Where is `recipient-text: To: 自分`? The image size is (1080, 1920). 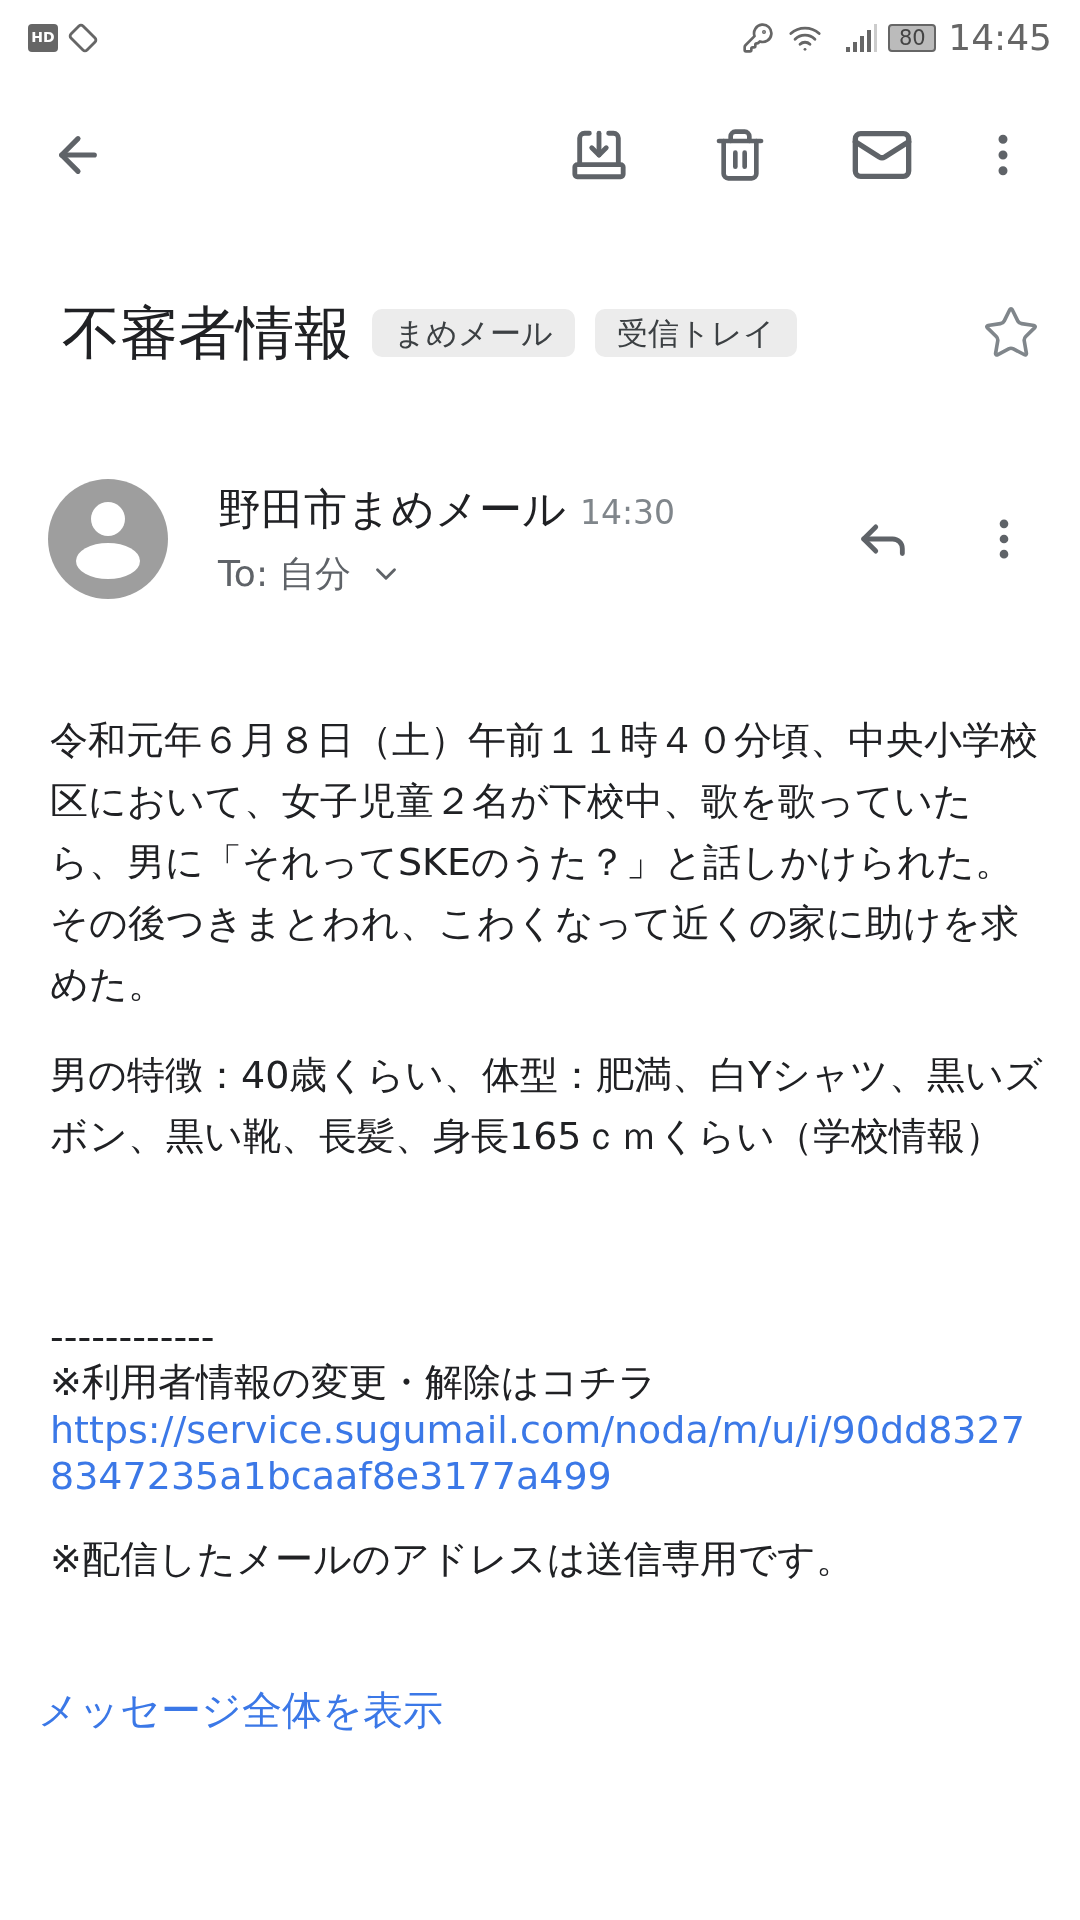 recipient-text: To: 自分 is located at coordinates (285, 574).